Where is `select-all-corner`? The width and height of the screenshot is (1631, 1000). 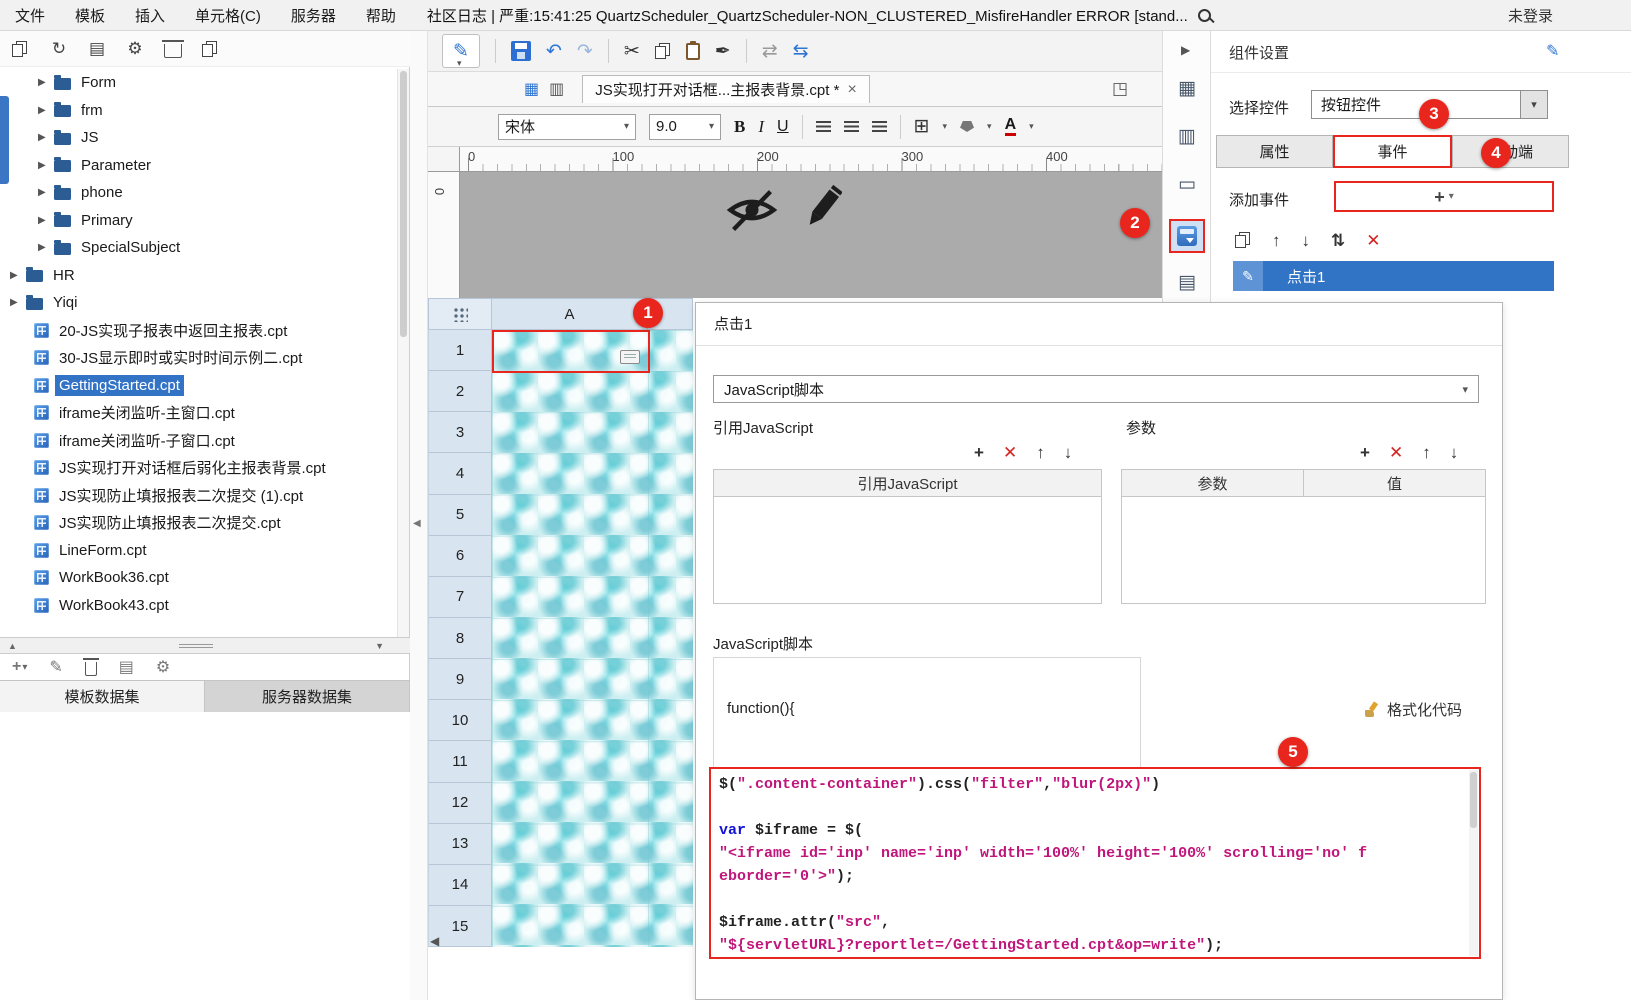
select-all-corner is located at coordinates (460, 314).